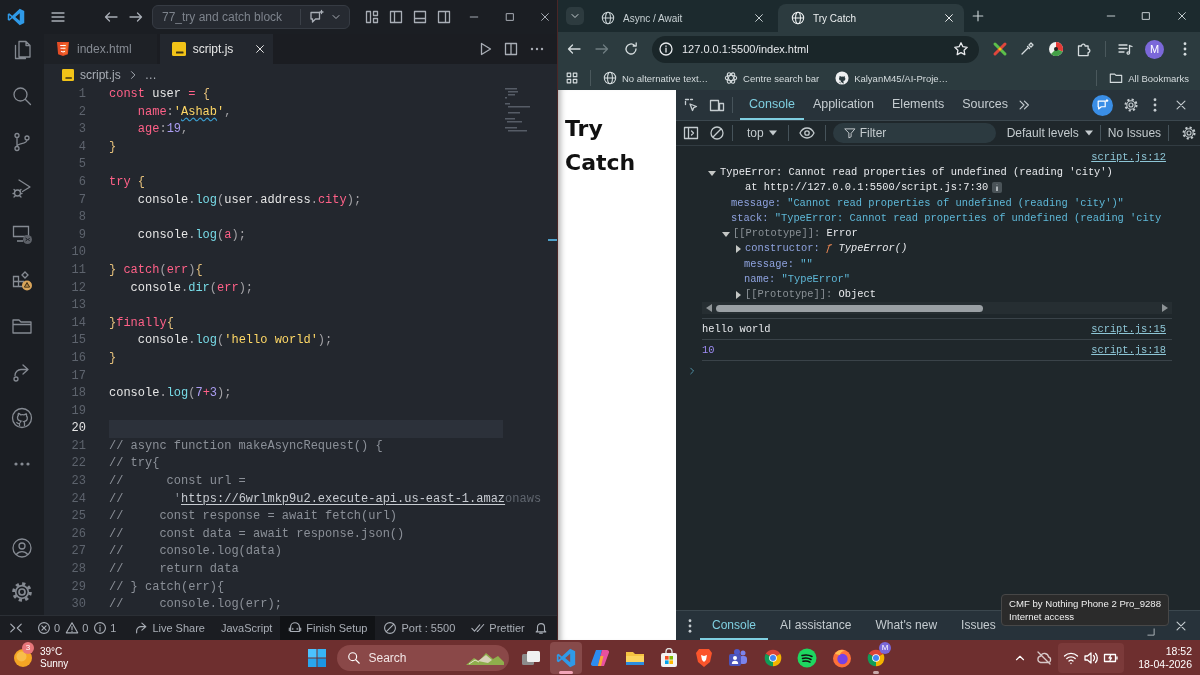  Describe the element at coordinates (1084, 49) in the screenshot. I see `puzzle-icon` at that location.